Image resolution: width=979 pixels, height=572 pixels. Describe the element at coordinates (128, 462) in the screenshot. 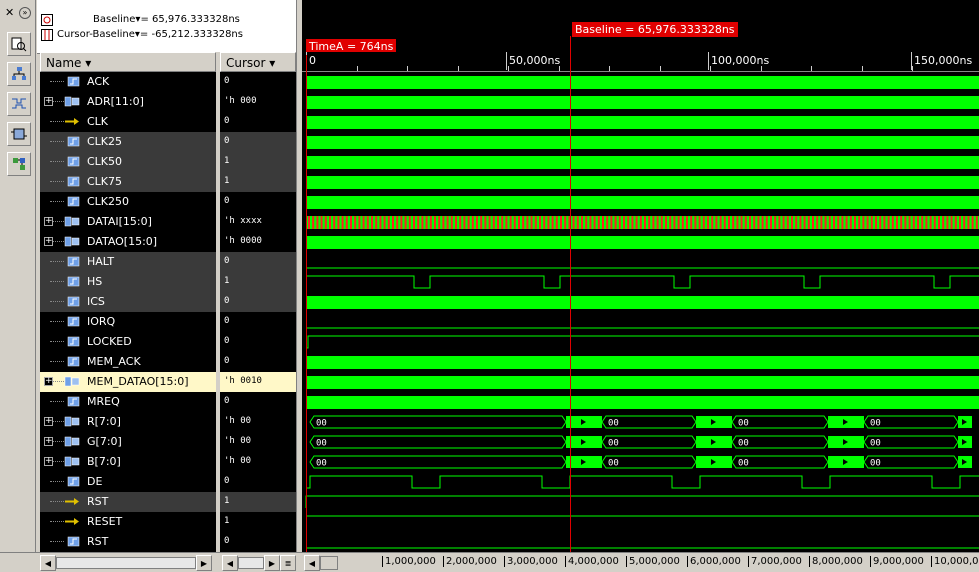

I see `signal-row: + B[7:0]` at that location.